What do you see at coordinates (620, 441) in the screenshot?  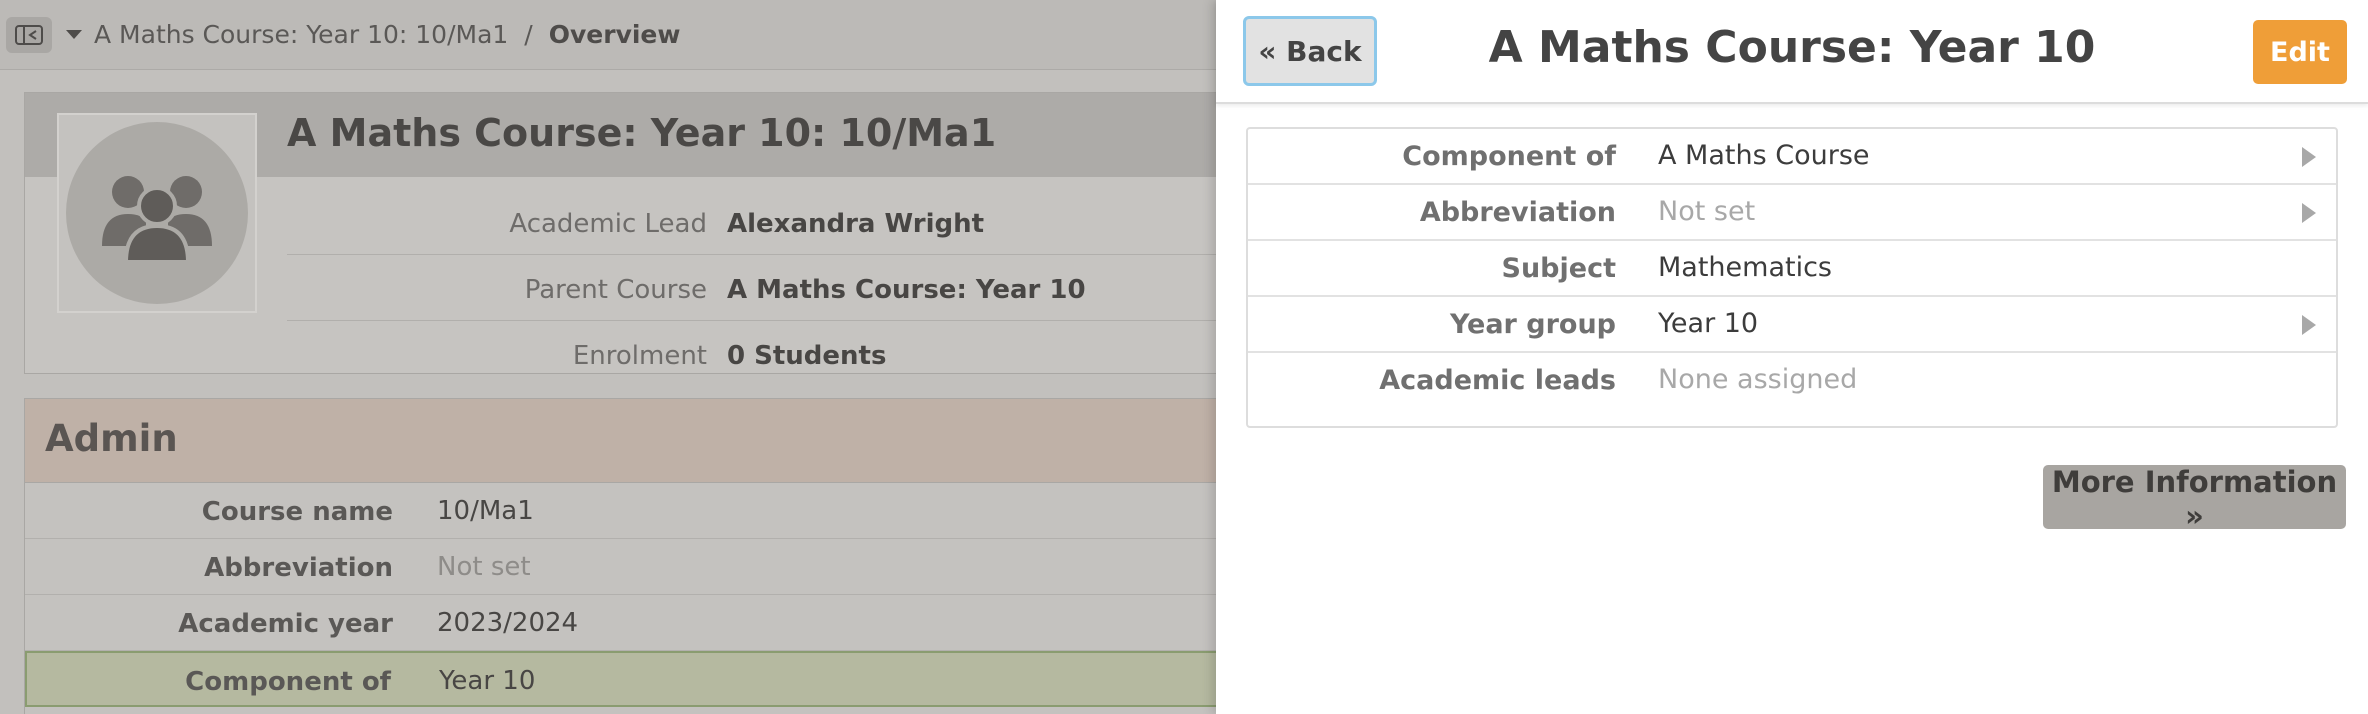 I see `admin-header: Admin` at bounding box center [620, 441].